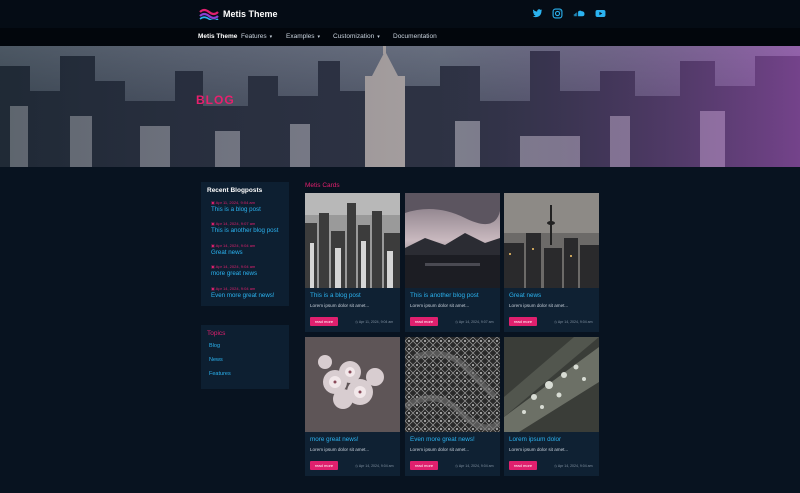 The image size is (800, 493). I want to click on topics-title: Topics, so click(216, 333).